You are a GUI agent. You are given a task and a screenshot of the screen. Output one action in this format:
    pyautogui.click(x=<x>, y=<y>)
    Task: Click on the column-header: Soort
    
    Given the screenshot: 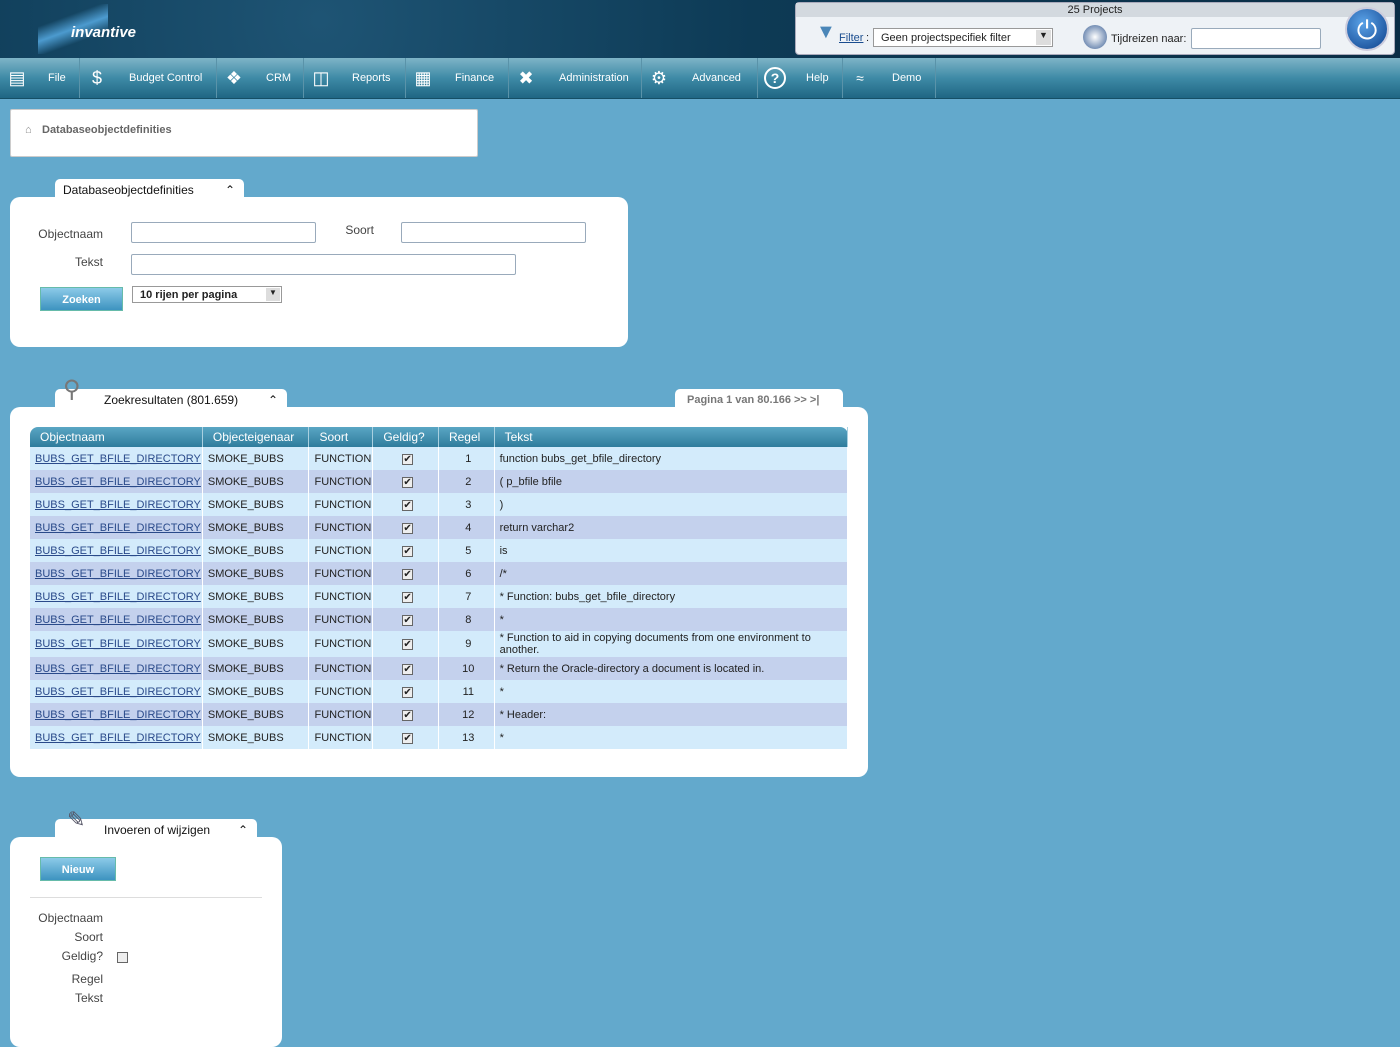 What is the action you would take?
    pyautogui.click(x=341, y=437)
    